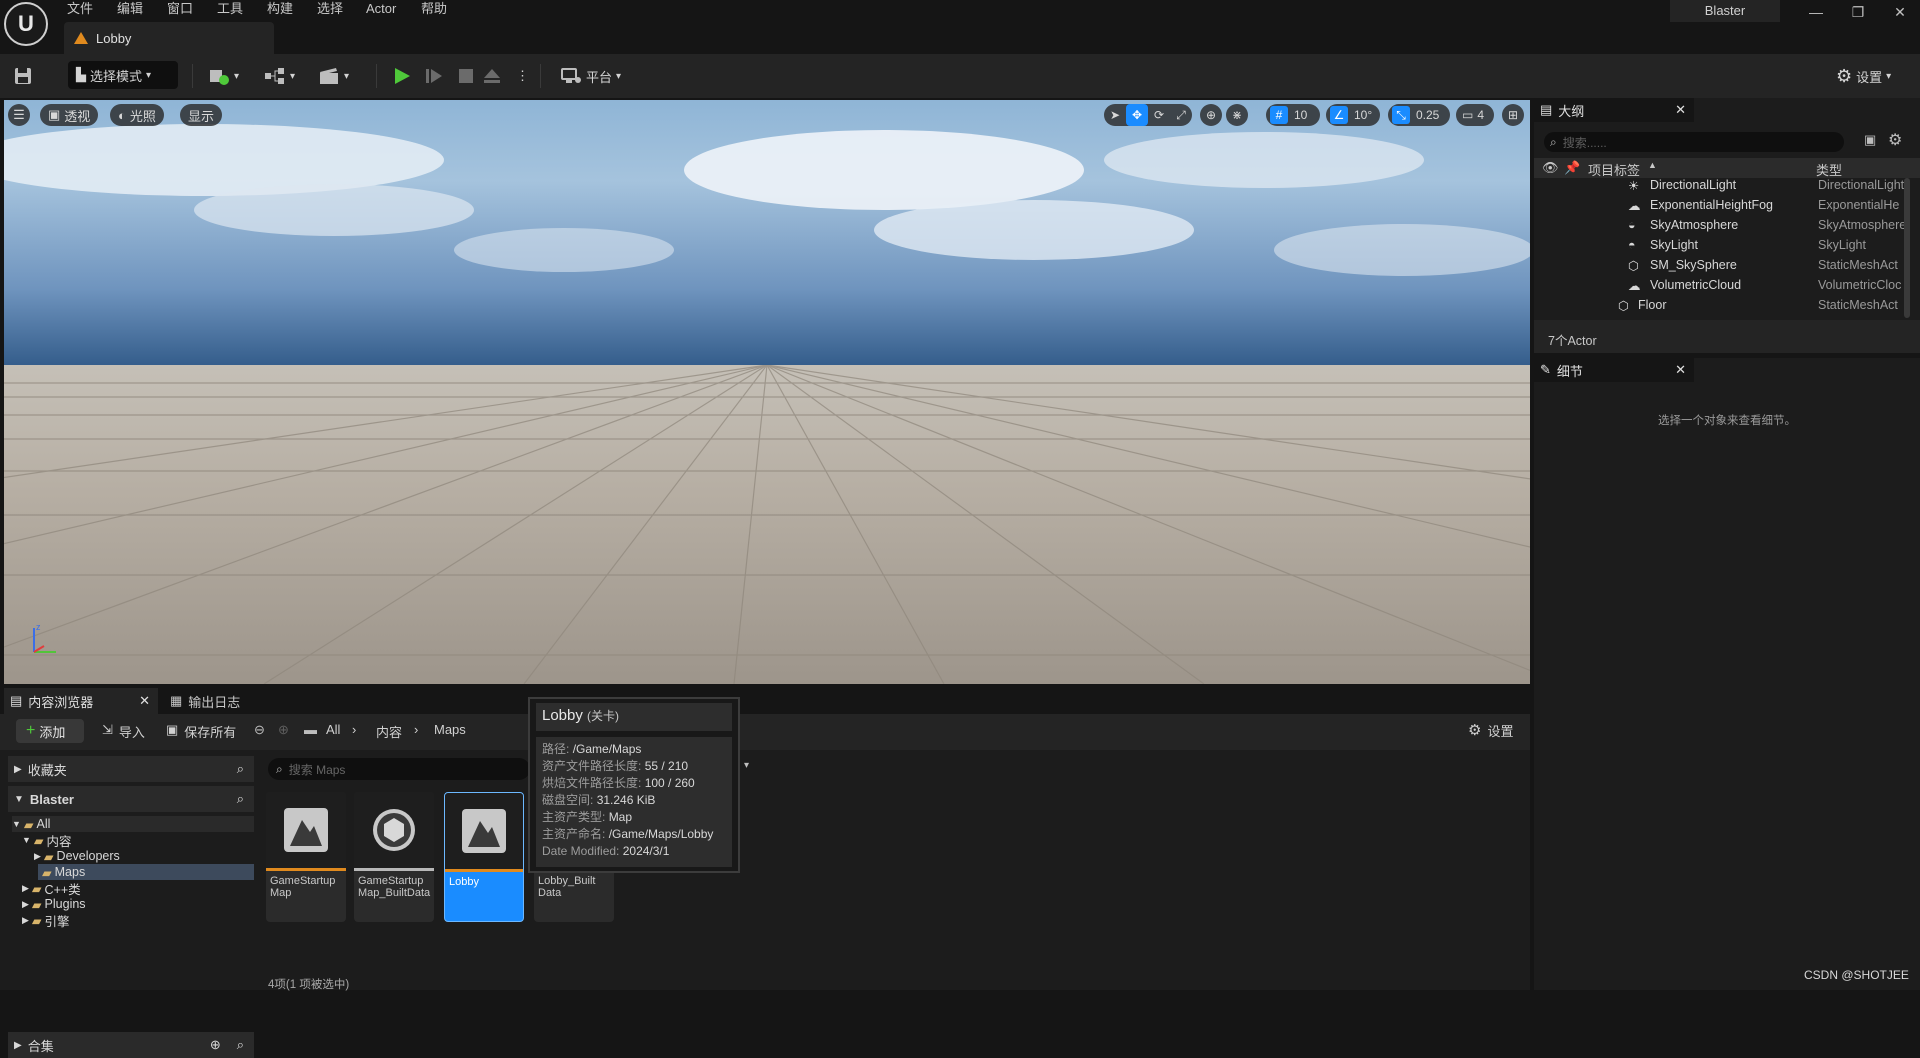  What do you see at coordinates (333, 729) in the screenshot?
I see `breadcrumb-all: All` at bounding box center [333, 729].